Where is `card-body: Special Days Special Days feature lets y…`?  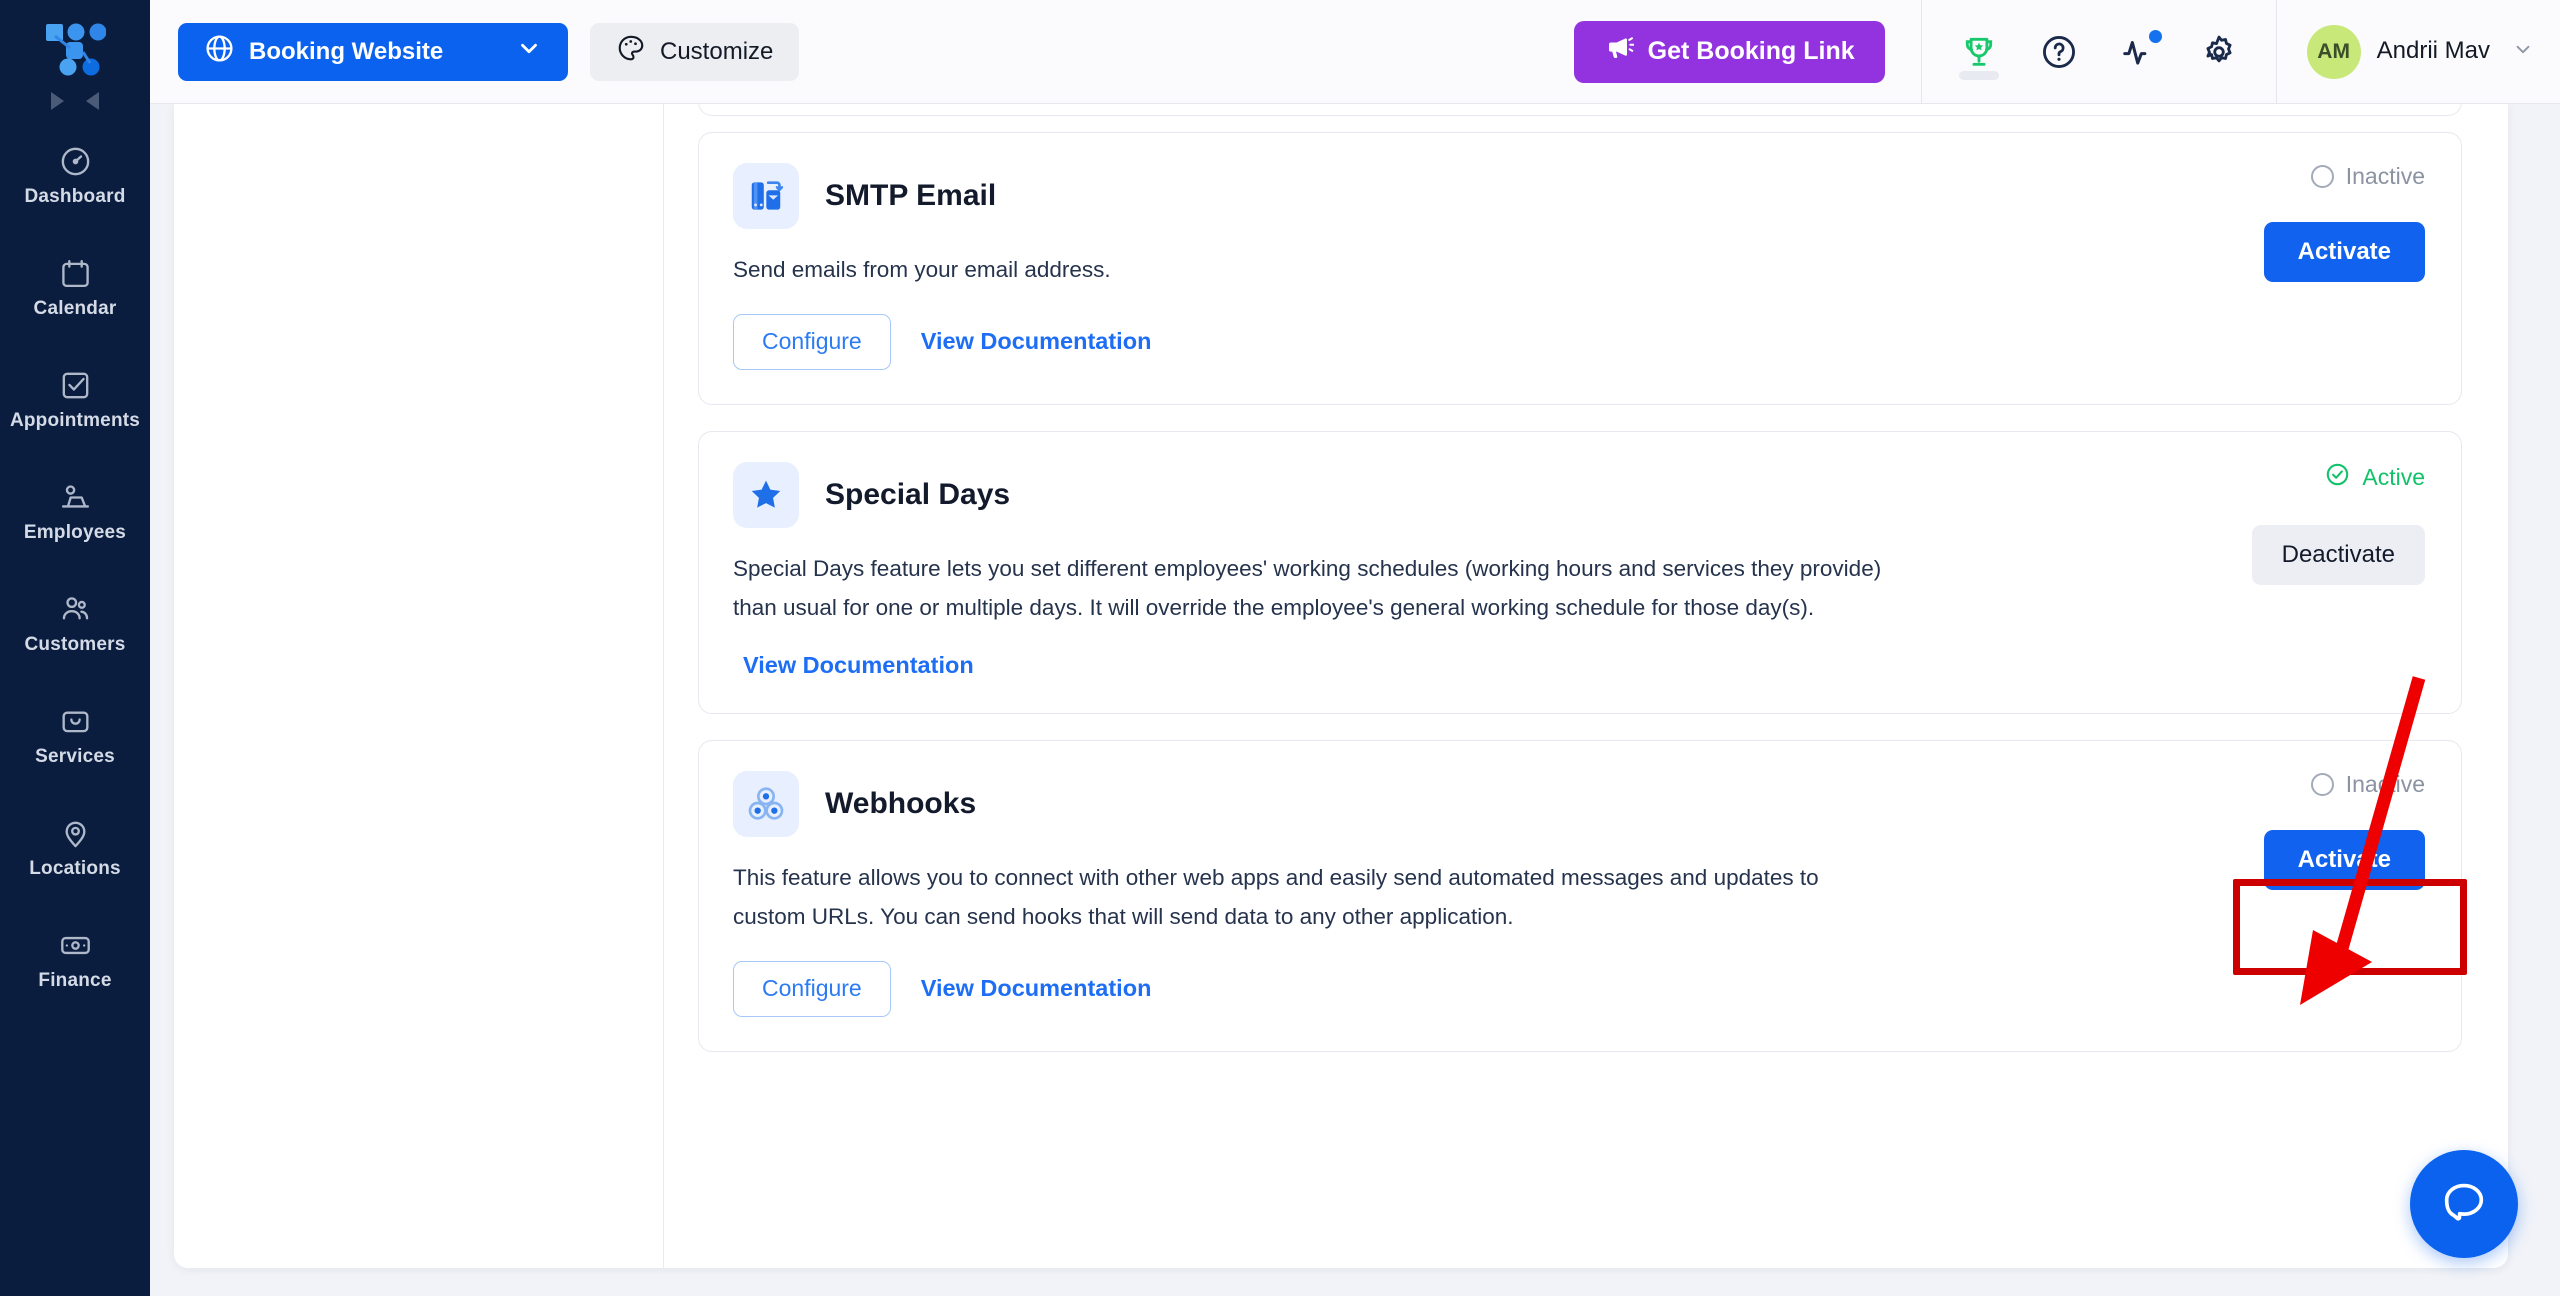
card-body: Special Days Special Days feature lets y… is located at coordinates (1459, 570).